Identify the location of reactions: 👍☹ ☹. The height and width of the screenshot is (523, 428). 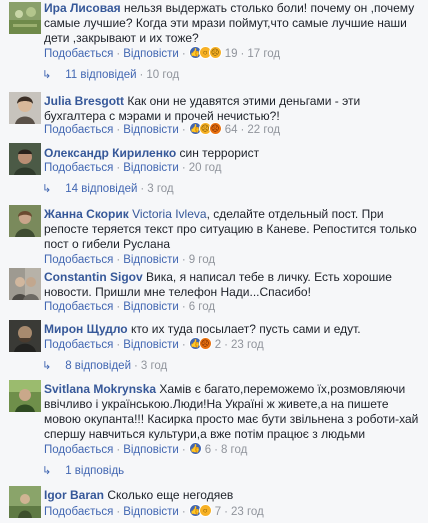
(205, 129).